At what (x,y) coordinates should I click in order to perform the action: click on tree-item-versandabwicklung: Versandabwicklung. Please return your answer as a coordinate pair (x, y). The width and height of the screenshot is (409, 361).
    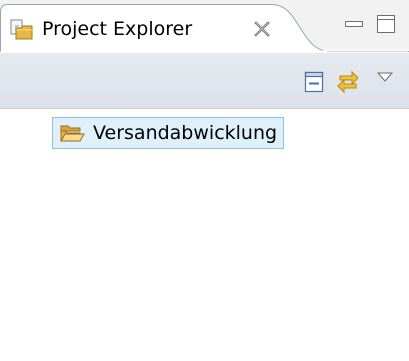
    Looking at the image, I should click on (168, 133).